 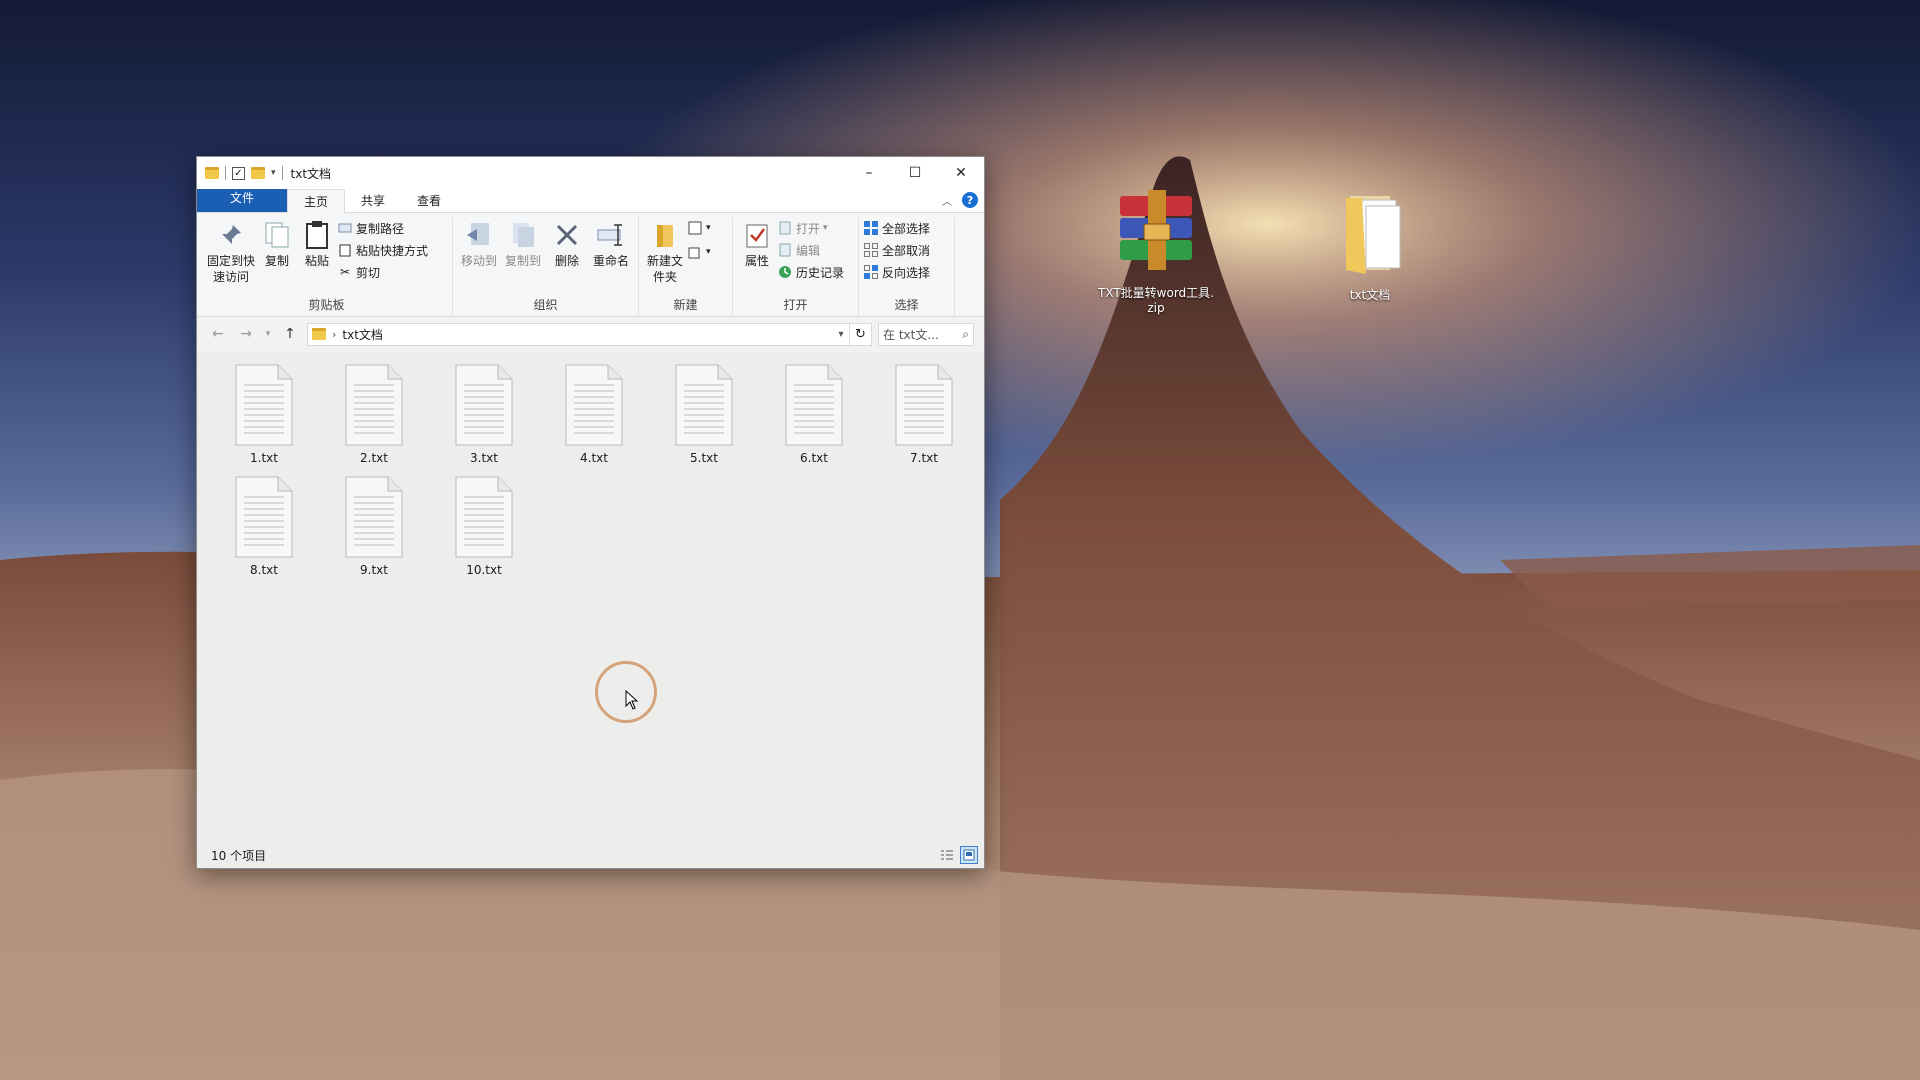 I want to click on forward-button: →, so click(x=246, y=334).